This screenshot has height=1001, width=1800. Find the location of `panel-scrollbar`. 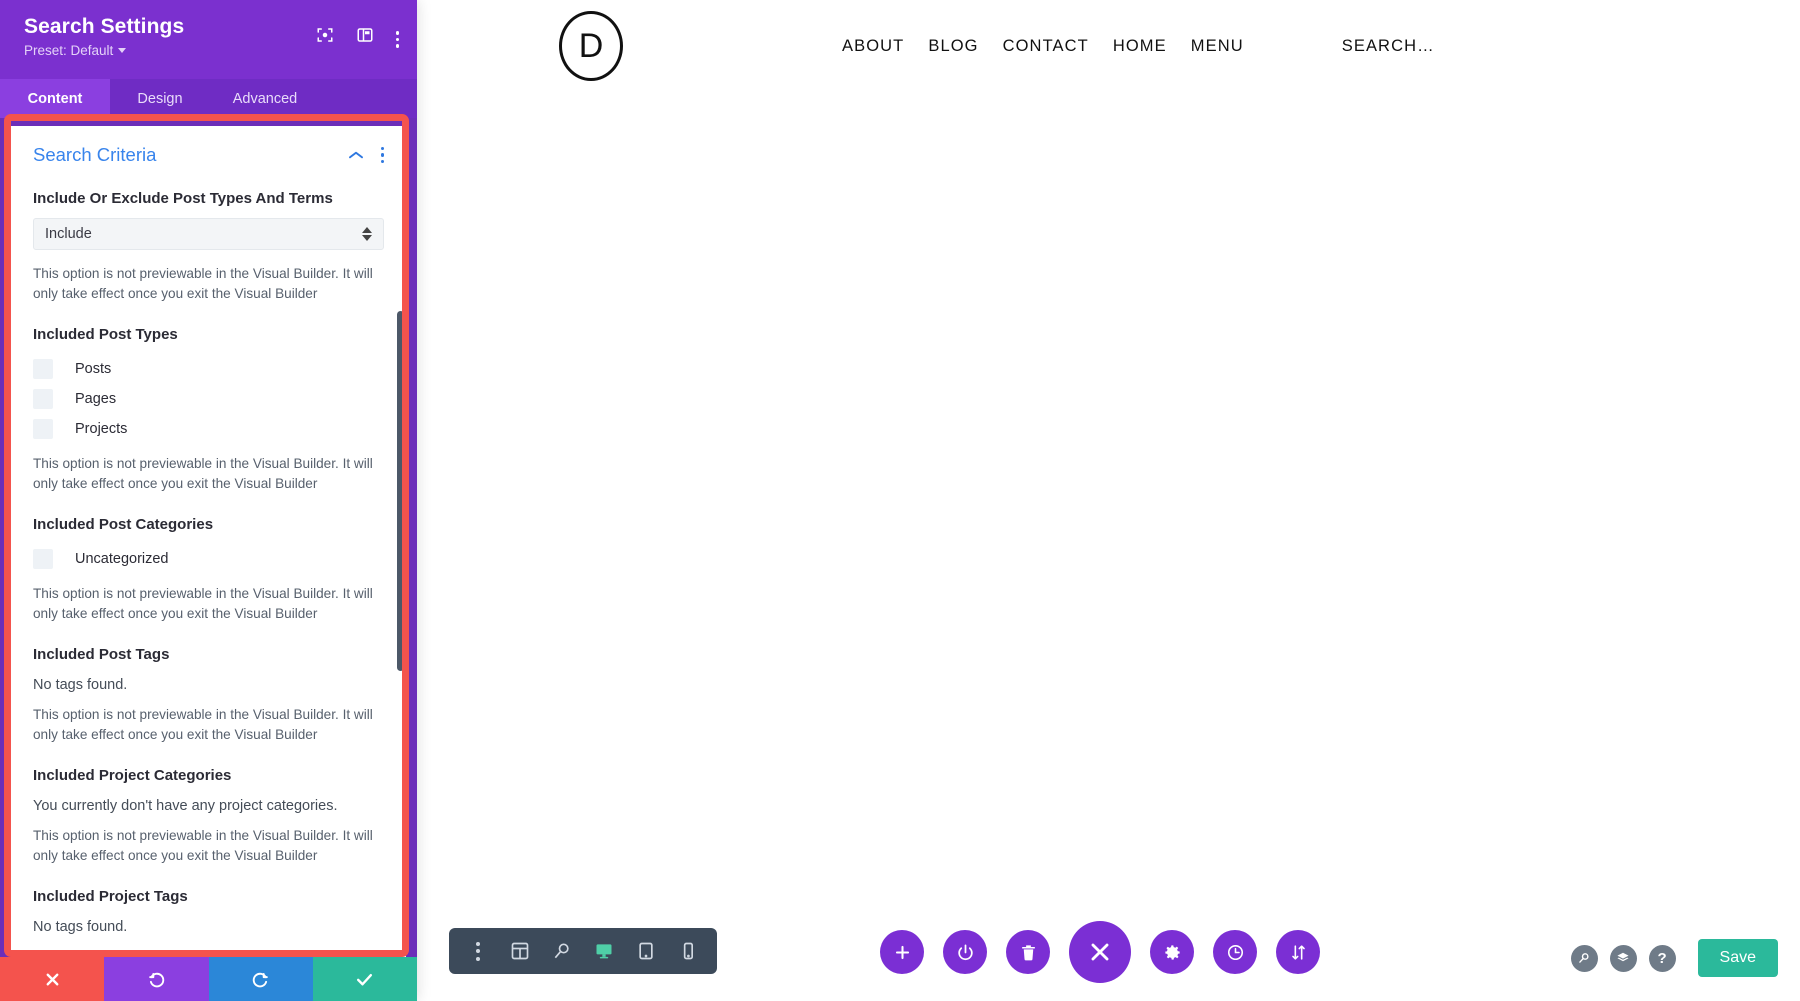

panel-scrollbar is located at coordinates (400, 491).